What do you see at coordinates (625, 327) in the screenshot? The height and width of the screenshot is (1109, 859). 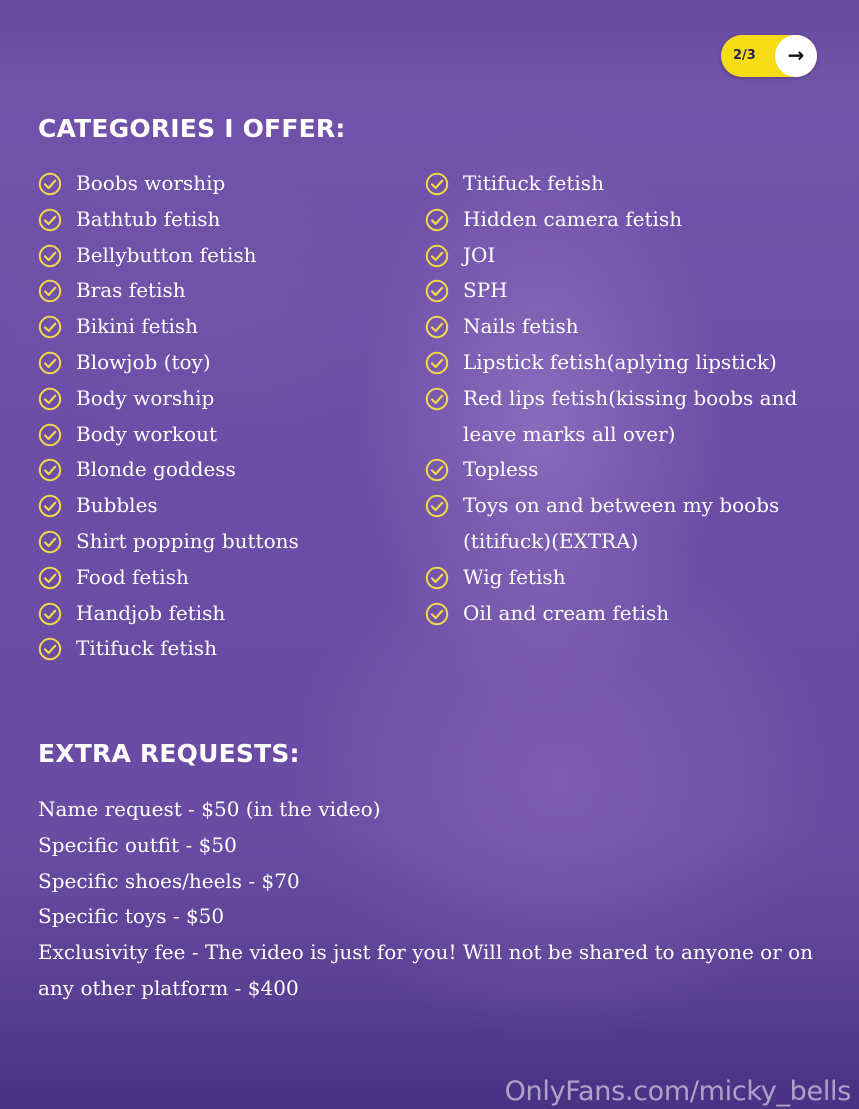 I see `category-item: Nails fetish` at bounding box center [625, 327].